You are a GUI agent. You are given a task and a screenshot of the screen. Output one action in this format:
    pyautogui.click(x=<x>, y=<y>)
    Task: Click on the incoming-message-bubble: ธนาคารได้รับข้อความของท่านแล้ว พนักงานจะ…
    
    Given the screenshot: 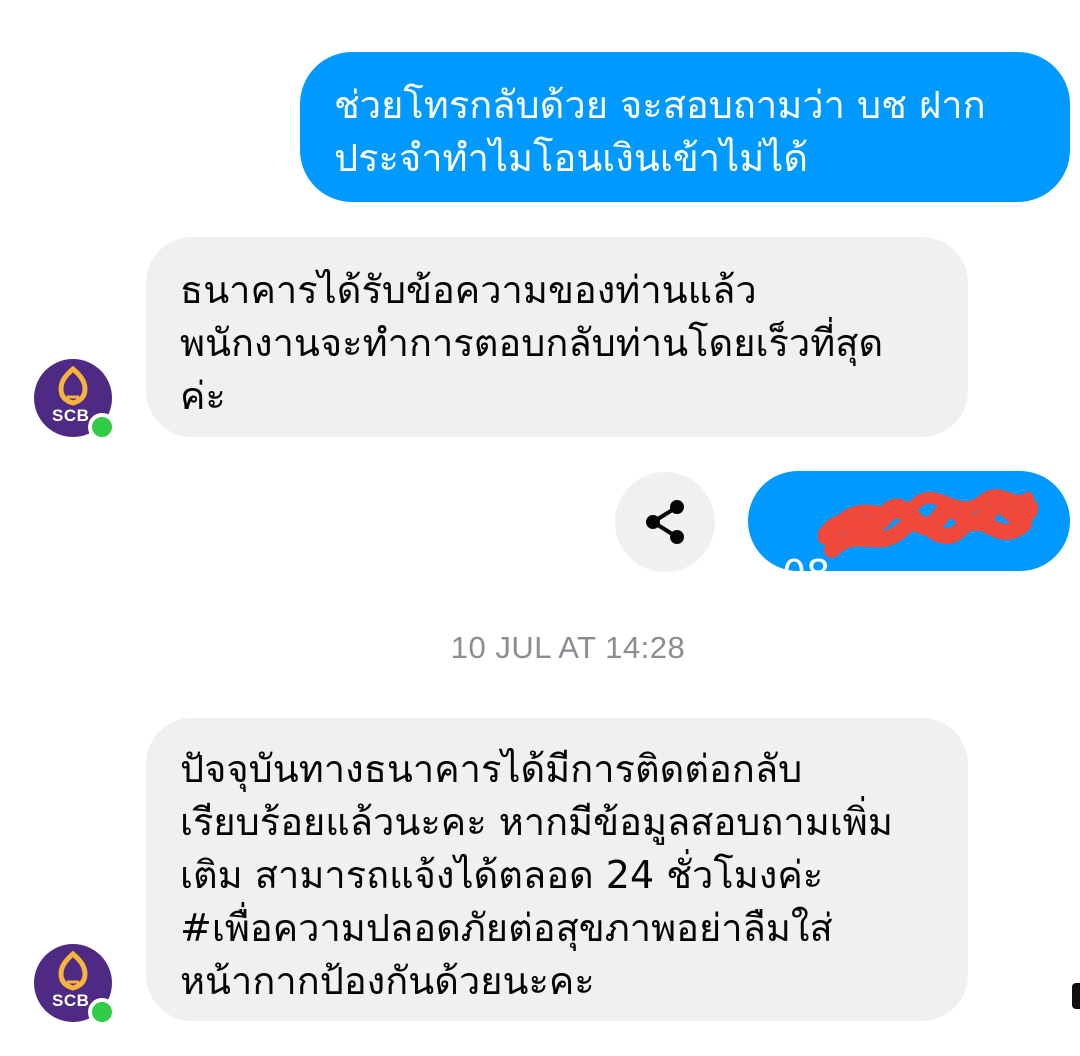 What is the action you would take?
    pyautogui.click(x=557, y=337)
    